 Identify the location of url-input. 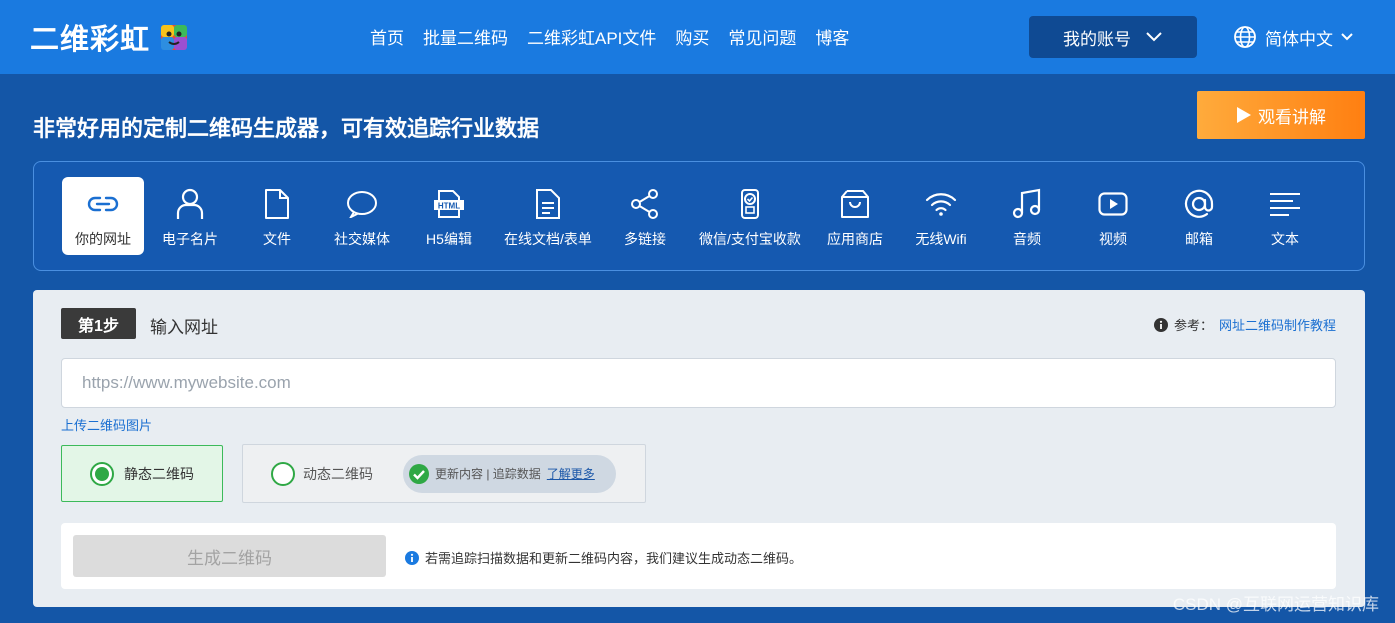
(698, 383).